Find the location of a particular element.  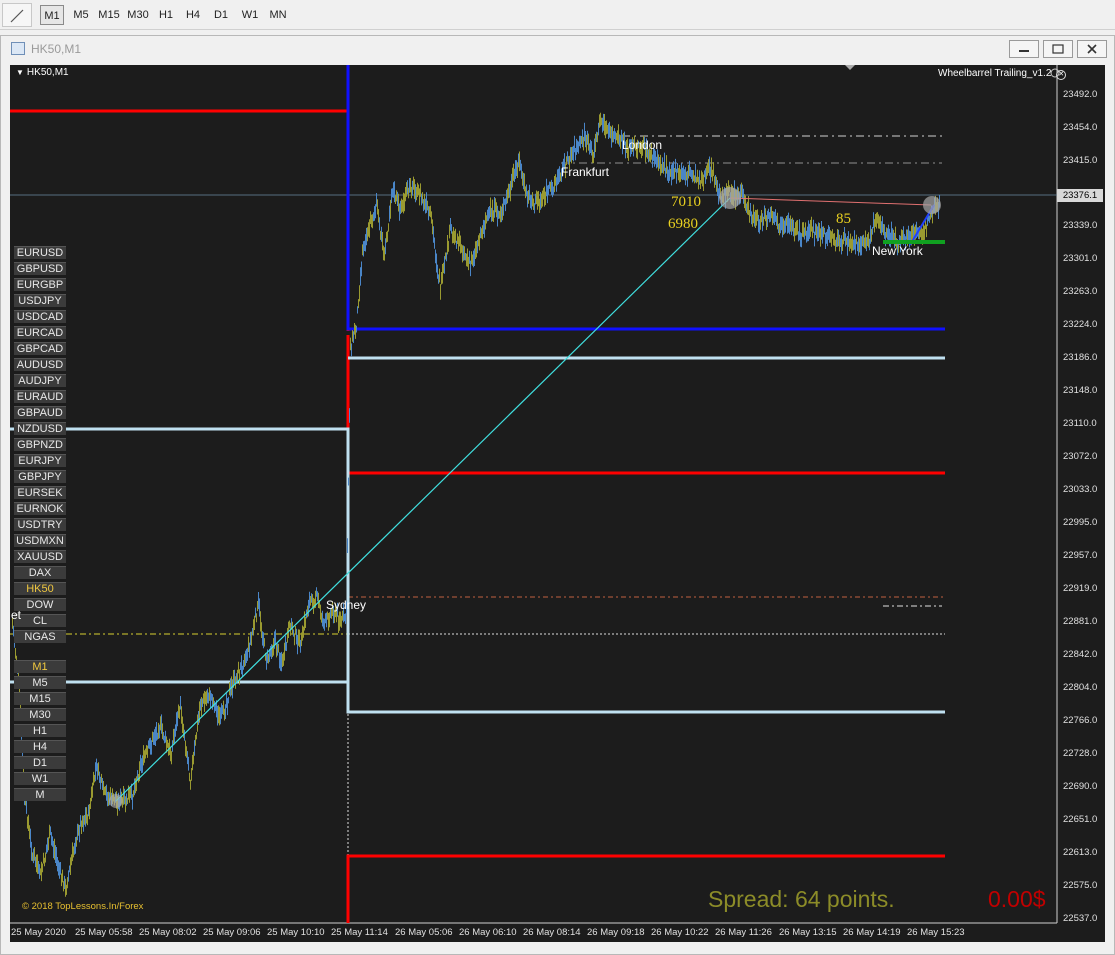

chart-timeframe-button-m1: M1 is located at coordinates (40, 666).